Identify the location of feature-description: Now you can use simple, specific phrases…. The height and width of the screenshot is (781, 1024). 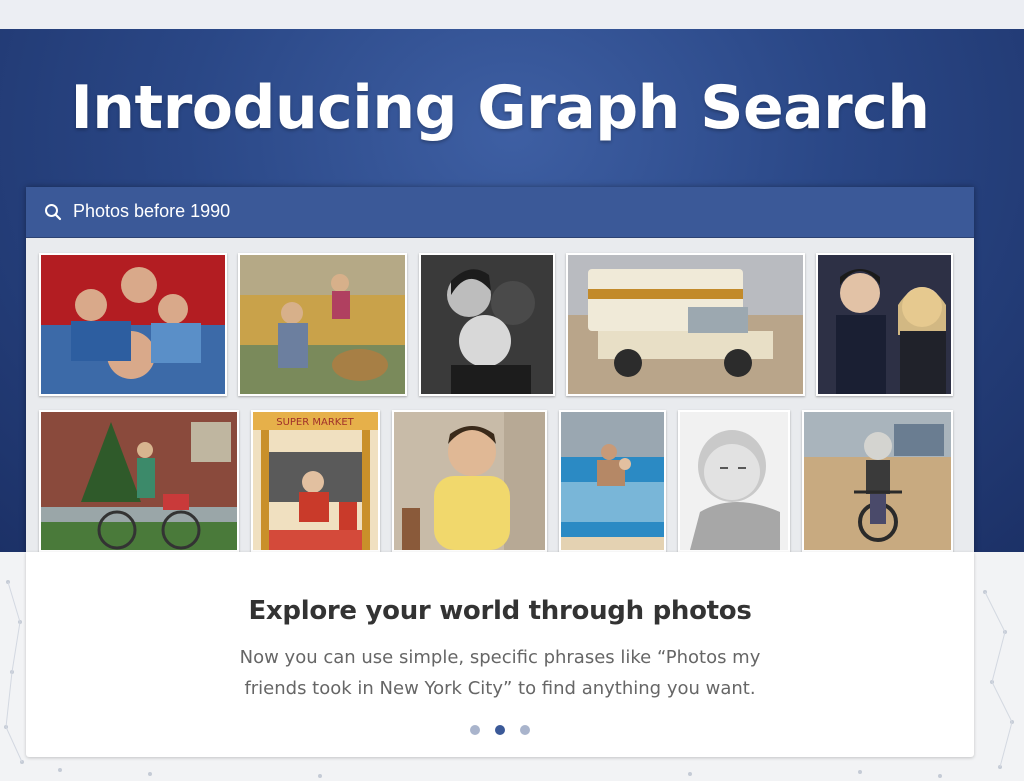
(500, 673).